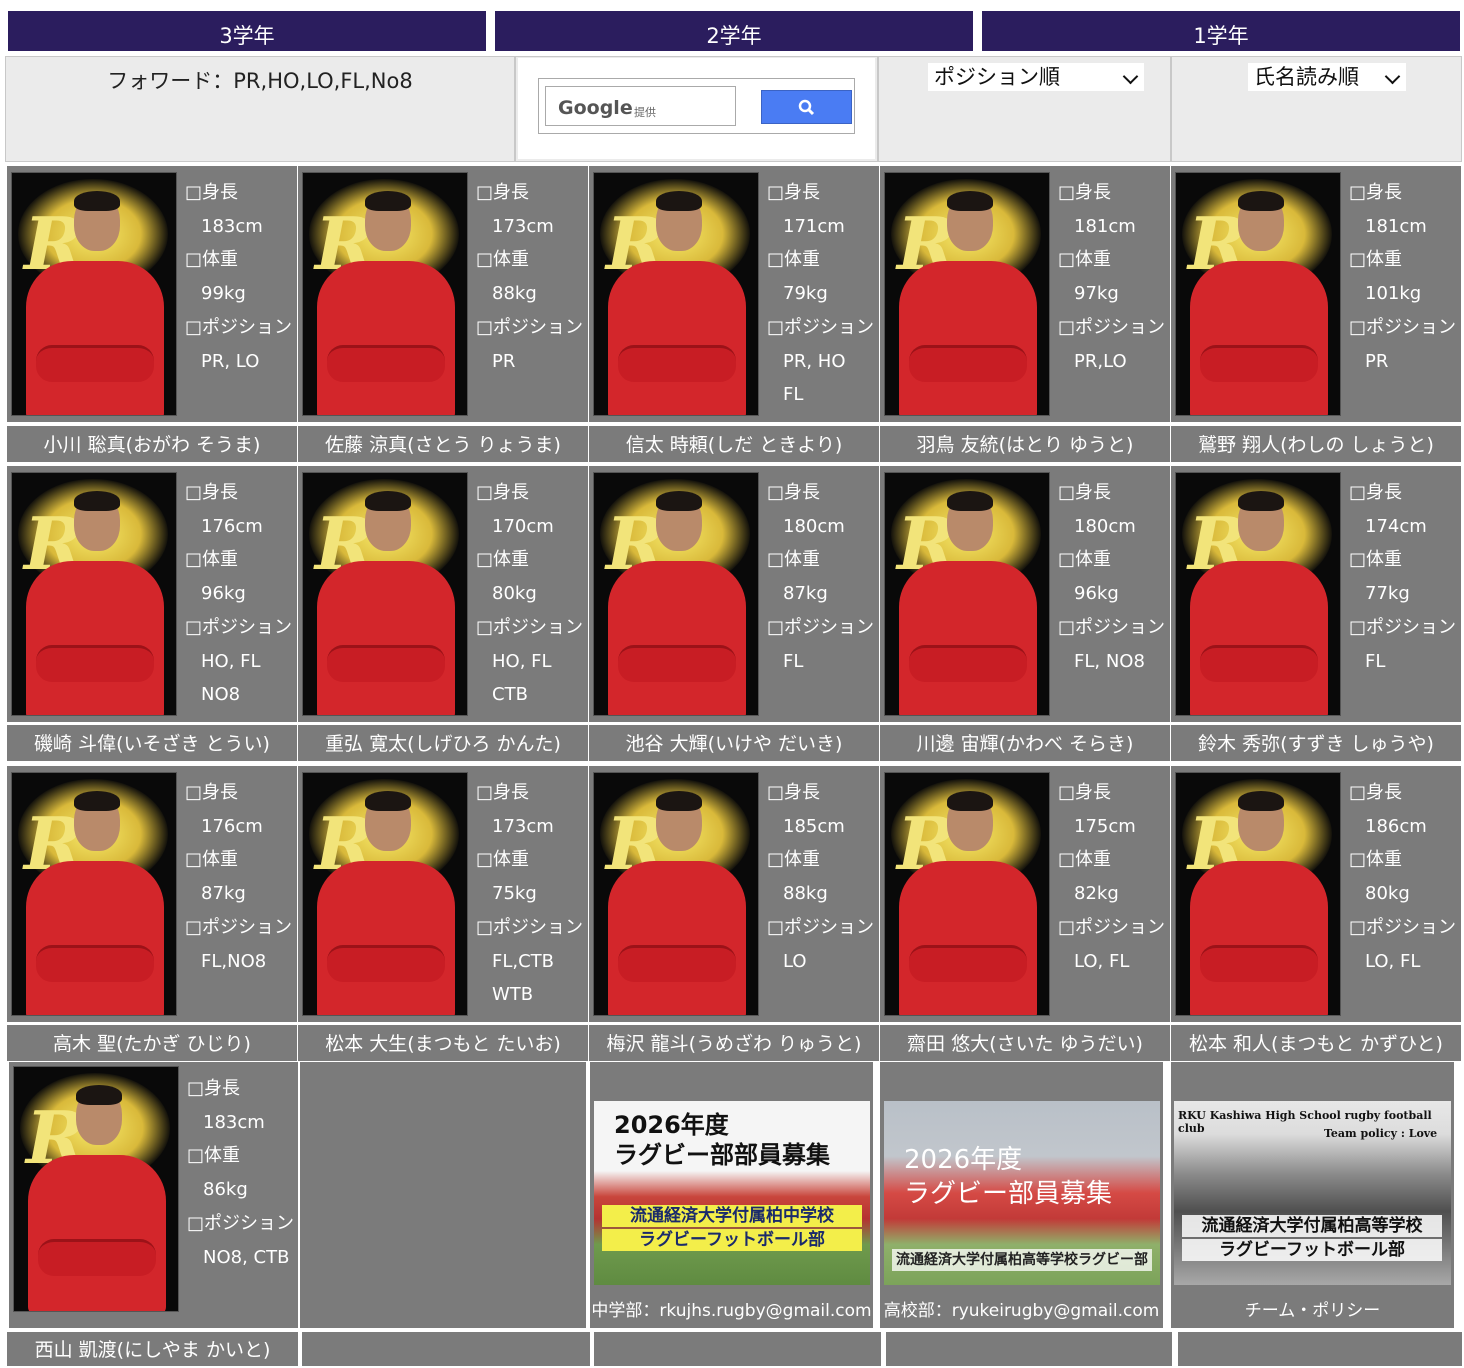 The image size is (1464, 1368). What do you see at coordinates (734, 894) in the screenshot?
I see `player-card: R □身長 185cm □体重 88kg □ポジション LO` at bounding box center [734, 894].